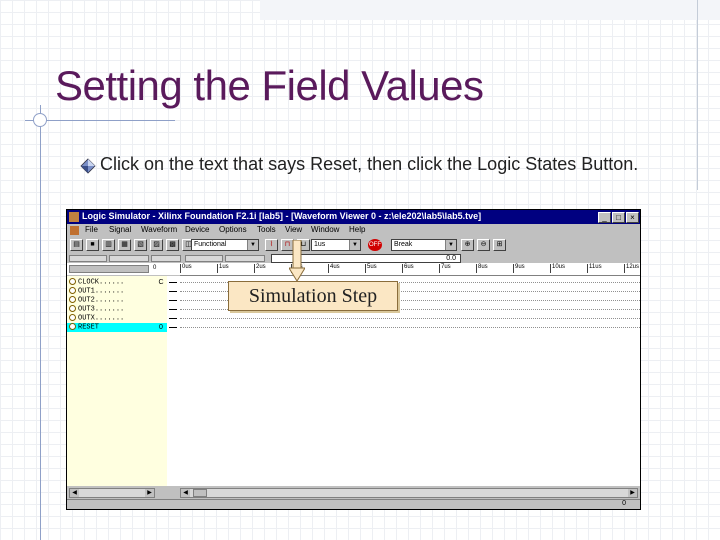 The width and height of the screenshot is (720, 540). I want to click on ruler-tick: 7us, so click(445, 268).